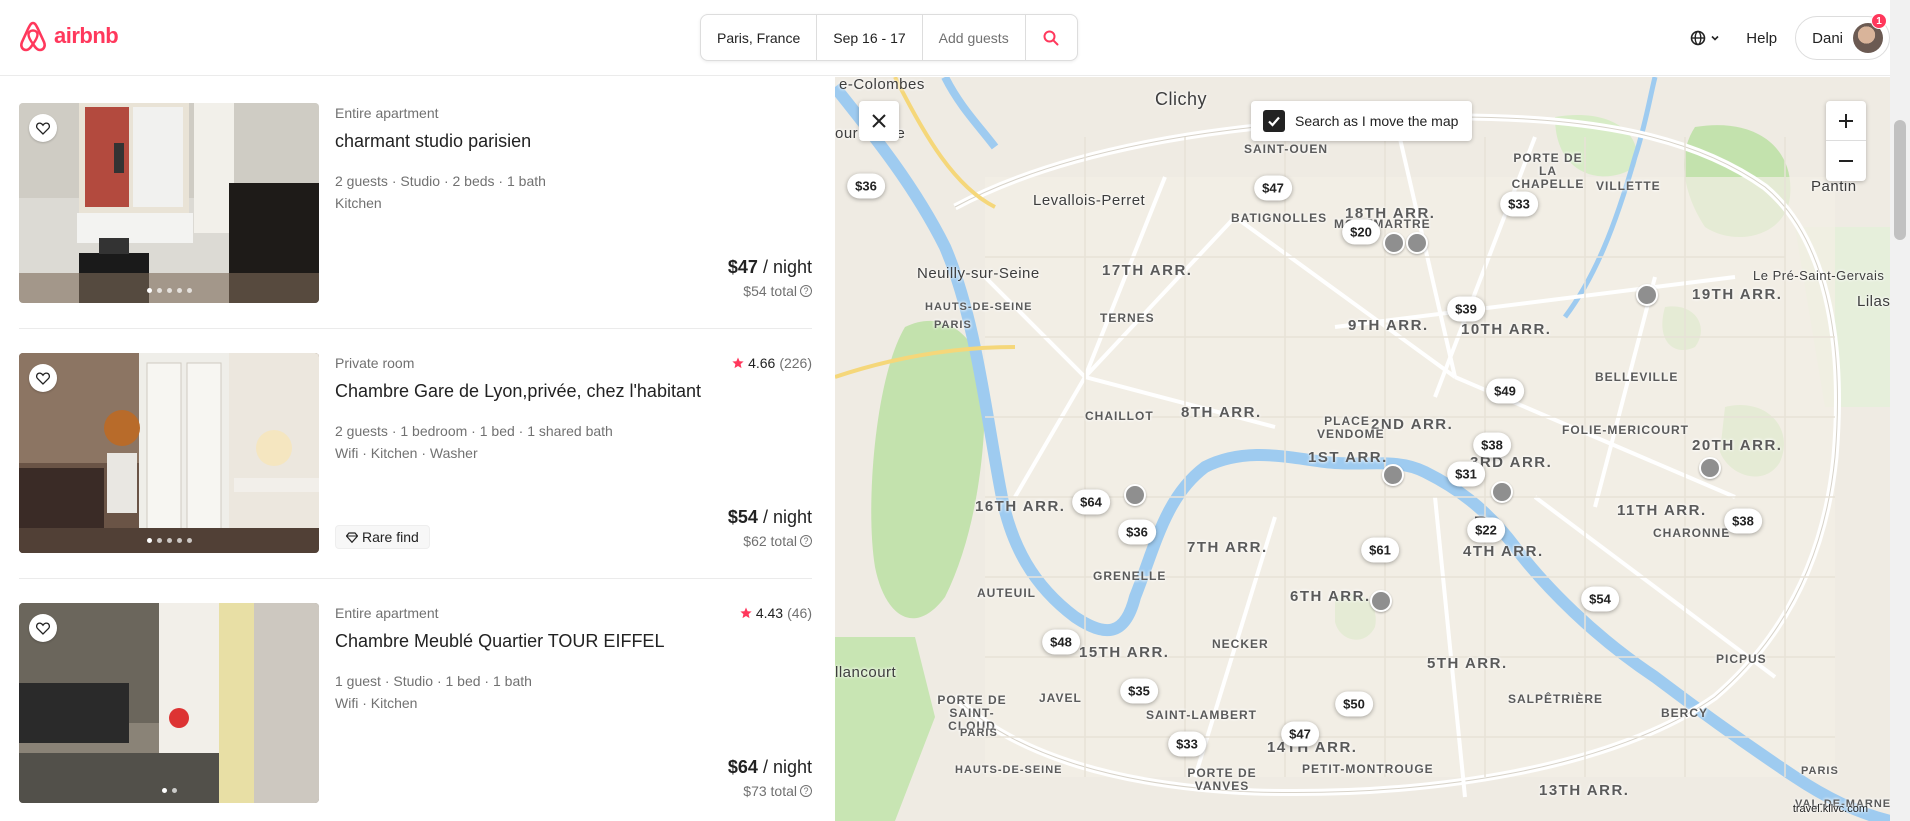 The width and height of the screenshot is (1910, 821). What do you see at coordinates (870, 37) in the screenshot?
I see `search-dates: Sep 16 - 17` at bounding box center [870, 37].